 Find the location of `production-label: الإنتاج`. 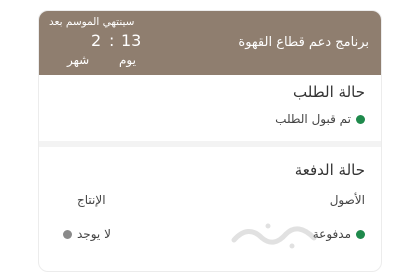

production-label: الإنتاج is located at coordinates (91, 200).